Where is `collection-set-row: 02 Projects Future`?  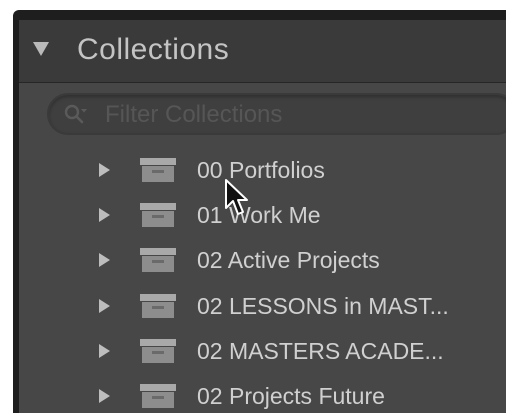 collection-set-row: 02 Projects Future is located at coordinates (262, 393).